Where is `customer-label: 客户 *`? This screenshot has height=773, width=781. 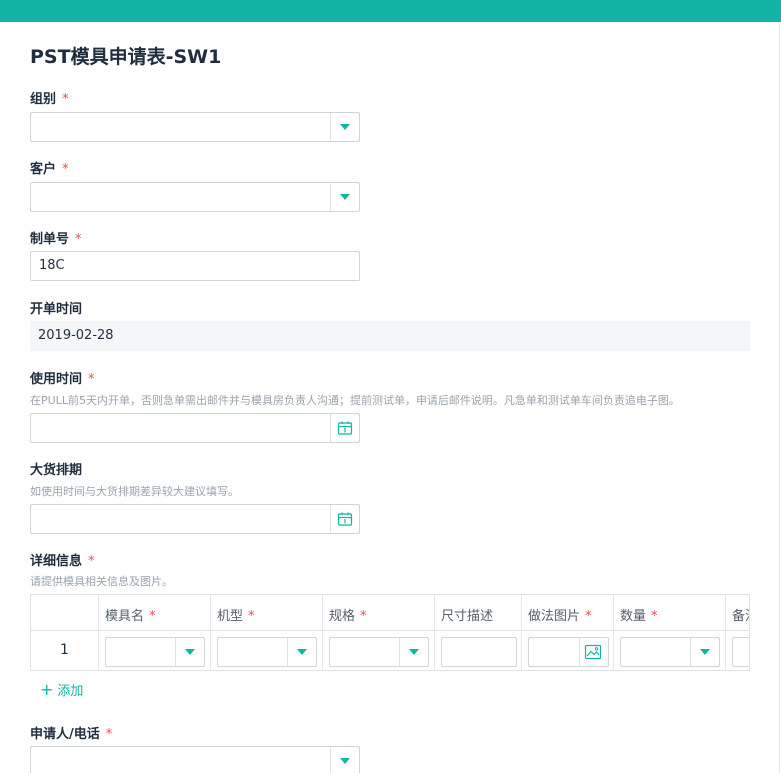
customer-label: 客户 * is located at coordinates (49, 169).